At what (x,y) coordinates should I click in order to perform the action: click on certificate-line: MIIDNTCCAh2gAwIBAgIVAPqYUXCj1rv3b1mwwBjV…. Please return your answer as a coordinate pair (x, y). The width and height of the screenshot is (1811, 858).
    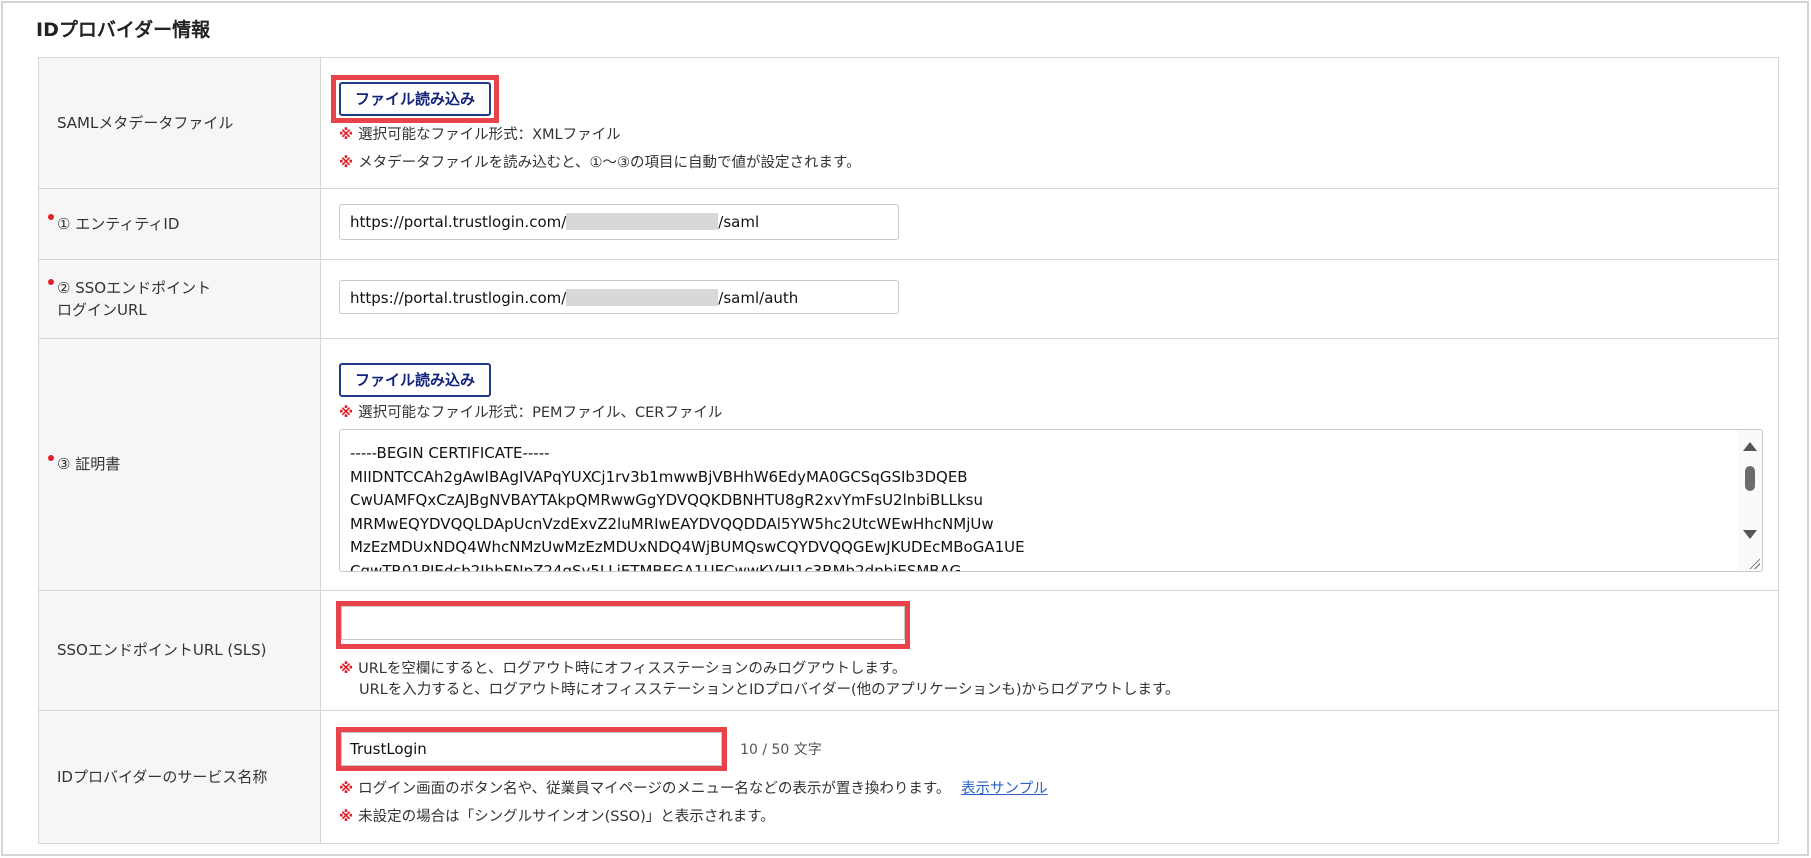
    Looking at the image, I should click on (659, 476).